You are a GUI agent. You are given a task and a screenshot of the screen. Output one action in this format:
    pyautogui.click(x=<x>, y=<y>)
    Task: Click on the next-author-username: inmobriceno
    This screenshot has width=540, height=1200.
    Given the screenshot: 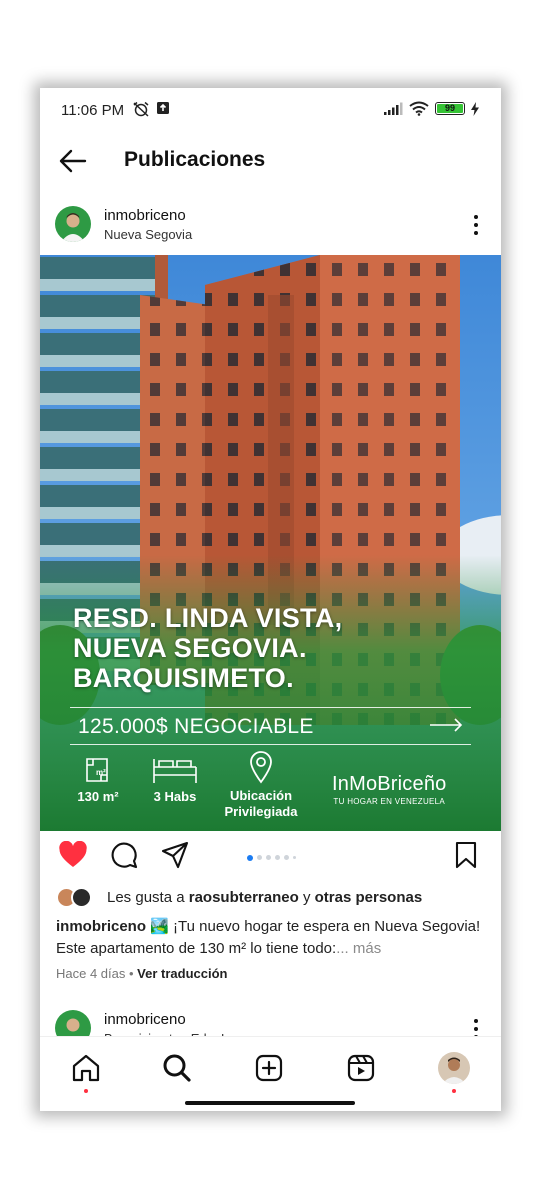 What is the action you would take?
    pyautogui.click(x=145, y=1019)
    